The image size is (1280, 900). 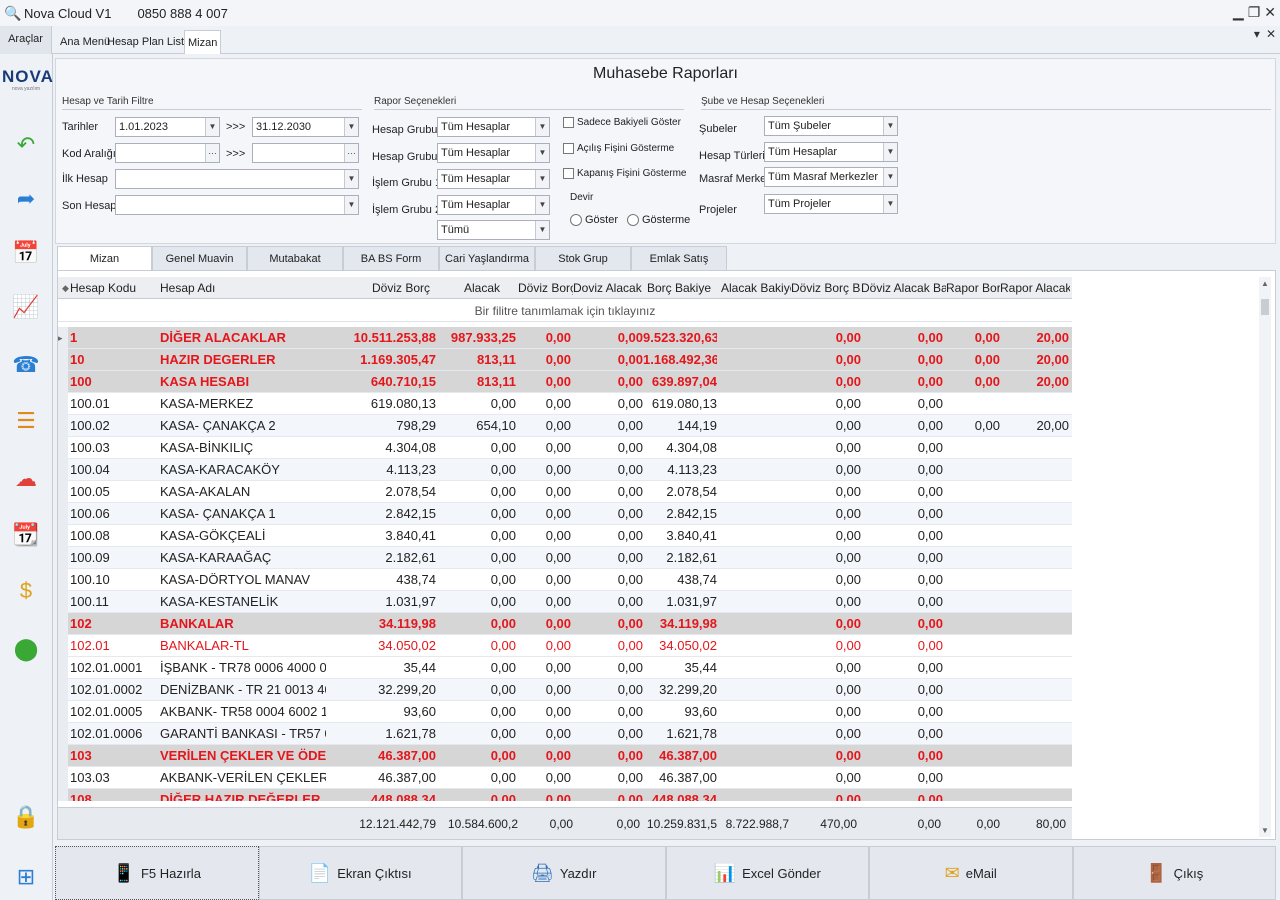 I want to click on account-types-select: Tüm Hesaplar ▼, so click(x=831, y=152).